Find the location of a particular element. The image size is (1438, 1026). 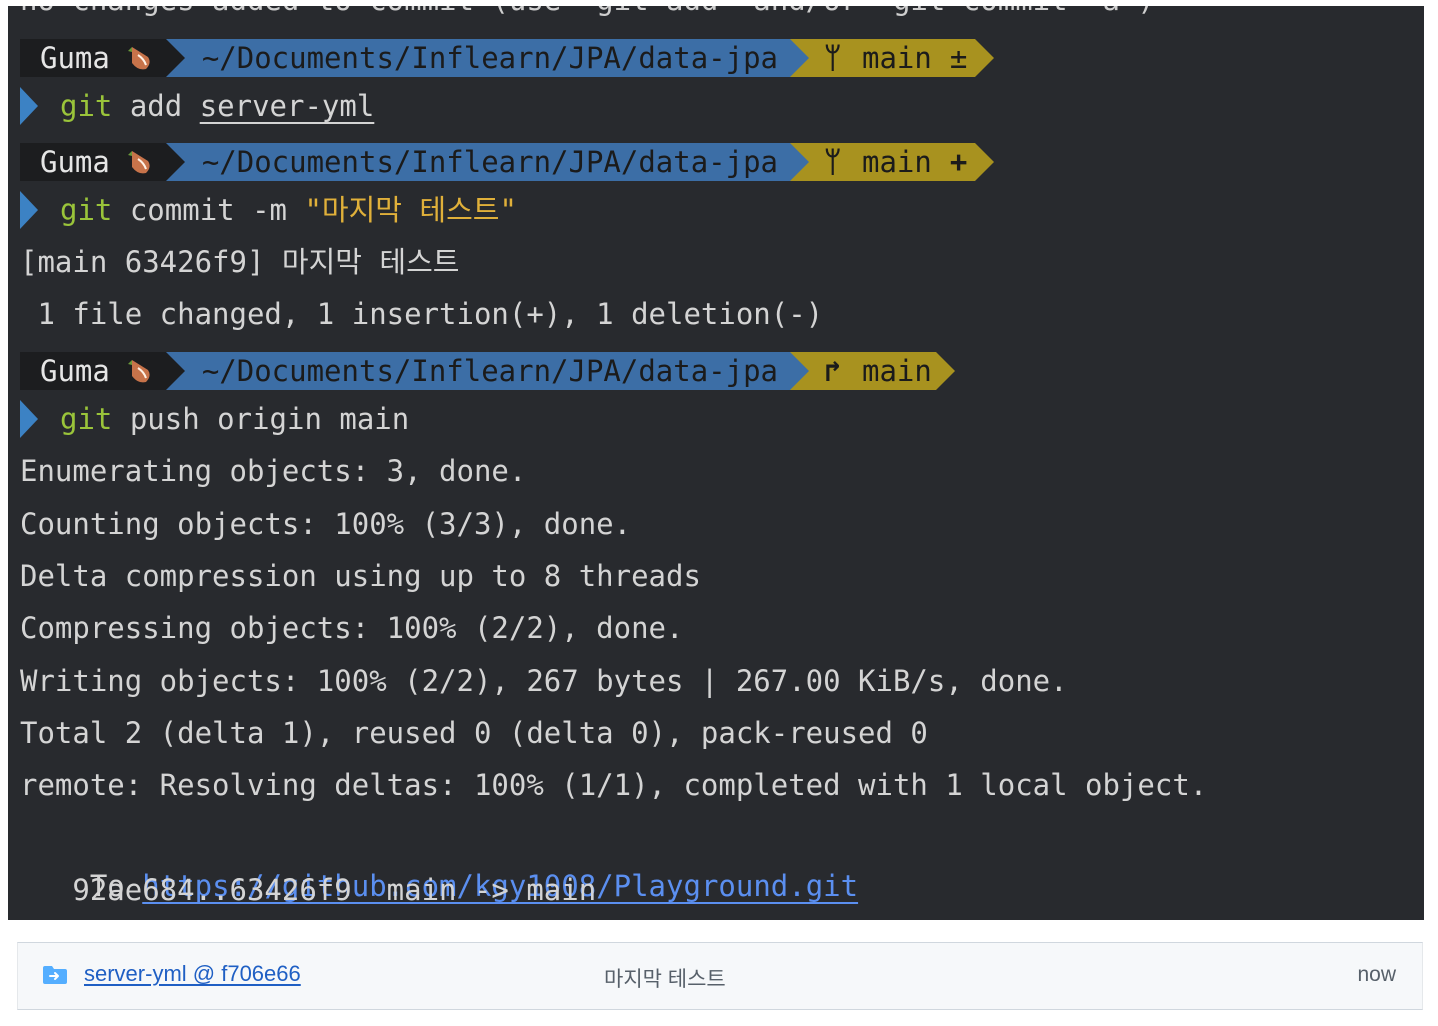

prompt-git-segment: ᛘ main + is located at coordinates (892, 162).